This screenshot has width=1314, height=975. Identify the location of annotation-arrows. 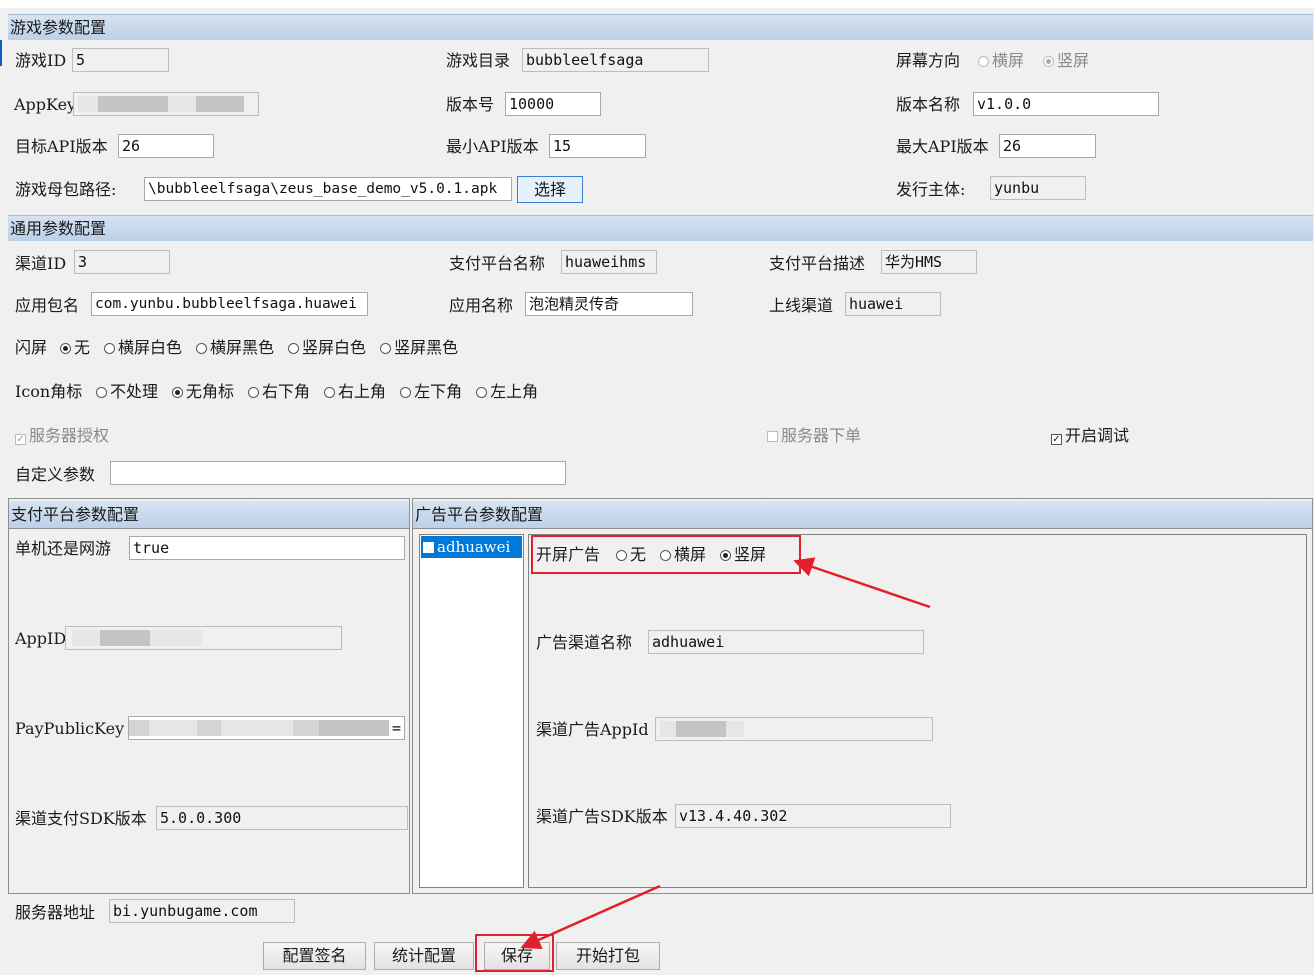
(725, 753).